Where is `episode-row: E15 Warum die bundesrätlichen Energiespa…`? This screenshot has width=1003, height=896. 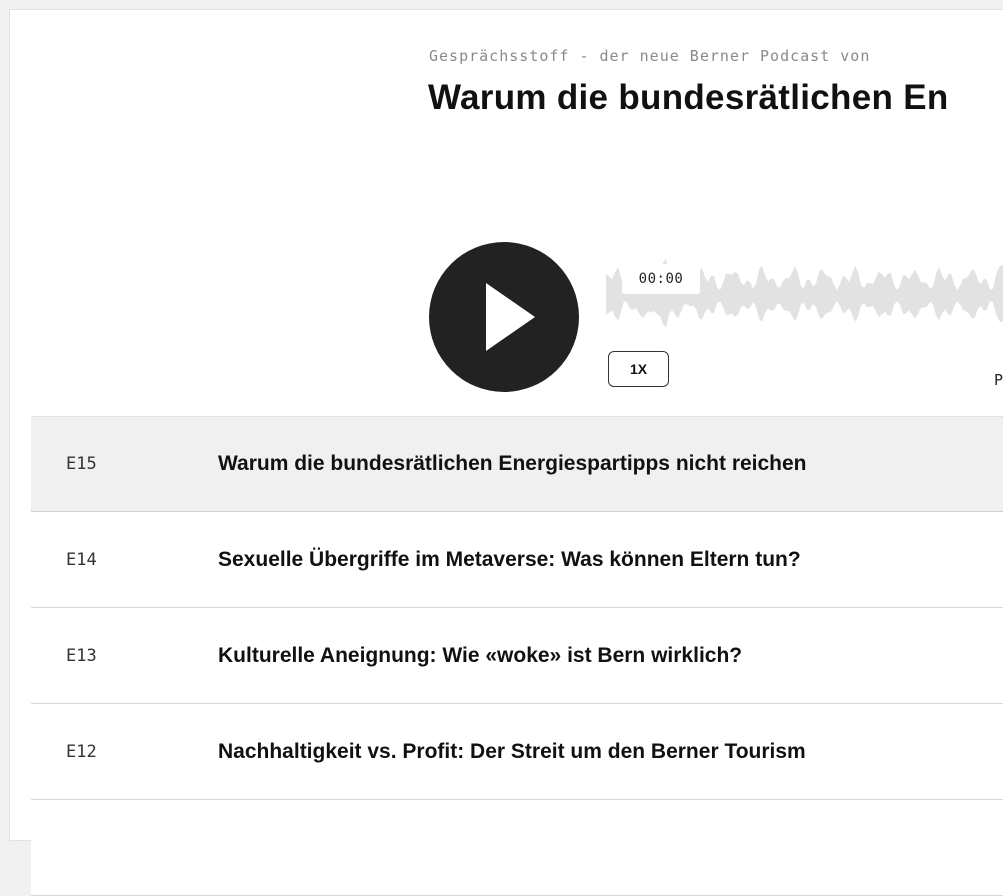 episode-row: E15 Warum die bundesrätlichen Energiespa… is located at coordinates (517, 464).